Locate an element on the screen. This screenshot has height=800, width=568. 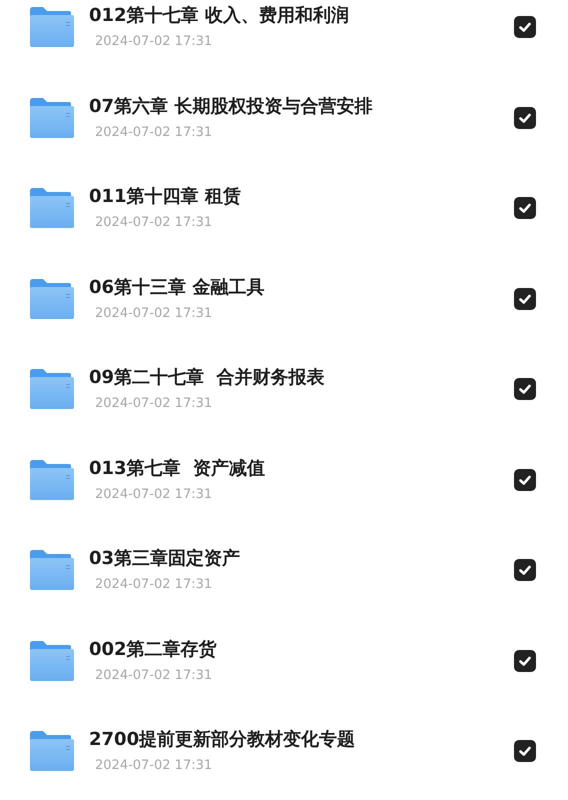
folder-name: 002第二章存货 is located at coordinates (153, 650).